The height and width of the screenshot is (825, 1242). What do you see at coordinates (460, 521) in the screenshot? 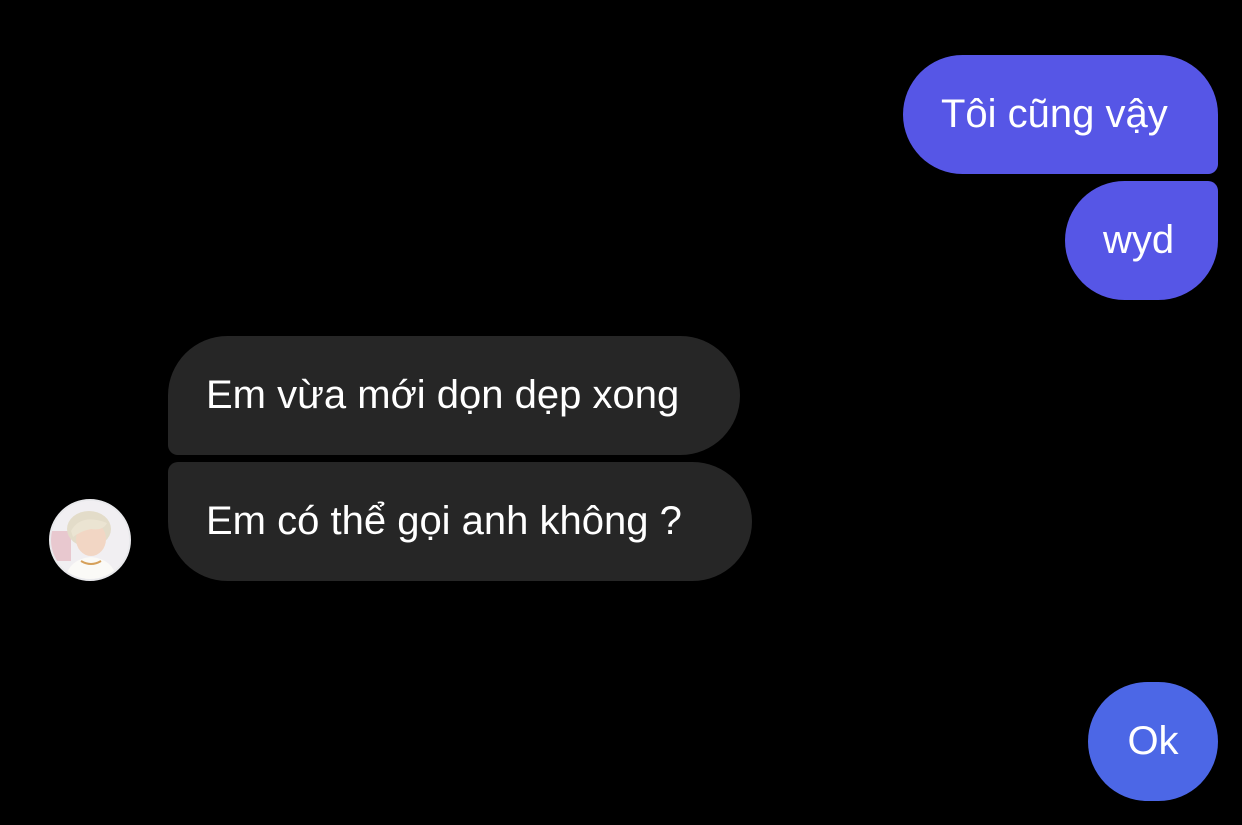
I see `incoming-message-bubble: Em có thể gọi anh không ?` at bounding box center [460, 521].